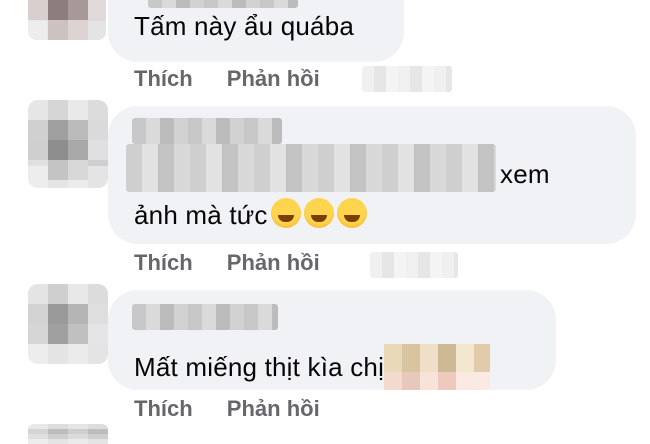  I want to click on comment-text: ảnh mà tức, so click(201, 215).